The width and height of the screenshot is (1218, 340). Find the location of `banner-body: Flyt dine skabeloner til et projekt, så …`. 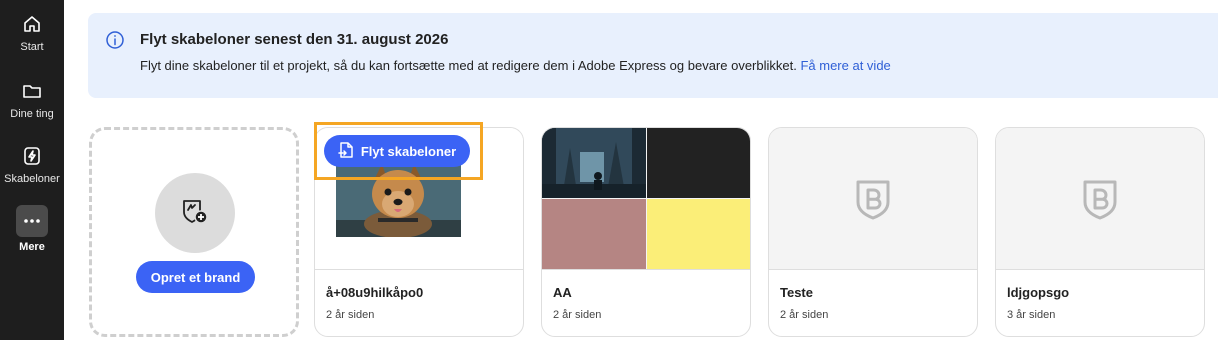

banner-body: Flyt dine skabeloner til et projekt, så … is located at coordinates (515, 65).